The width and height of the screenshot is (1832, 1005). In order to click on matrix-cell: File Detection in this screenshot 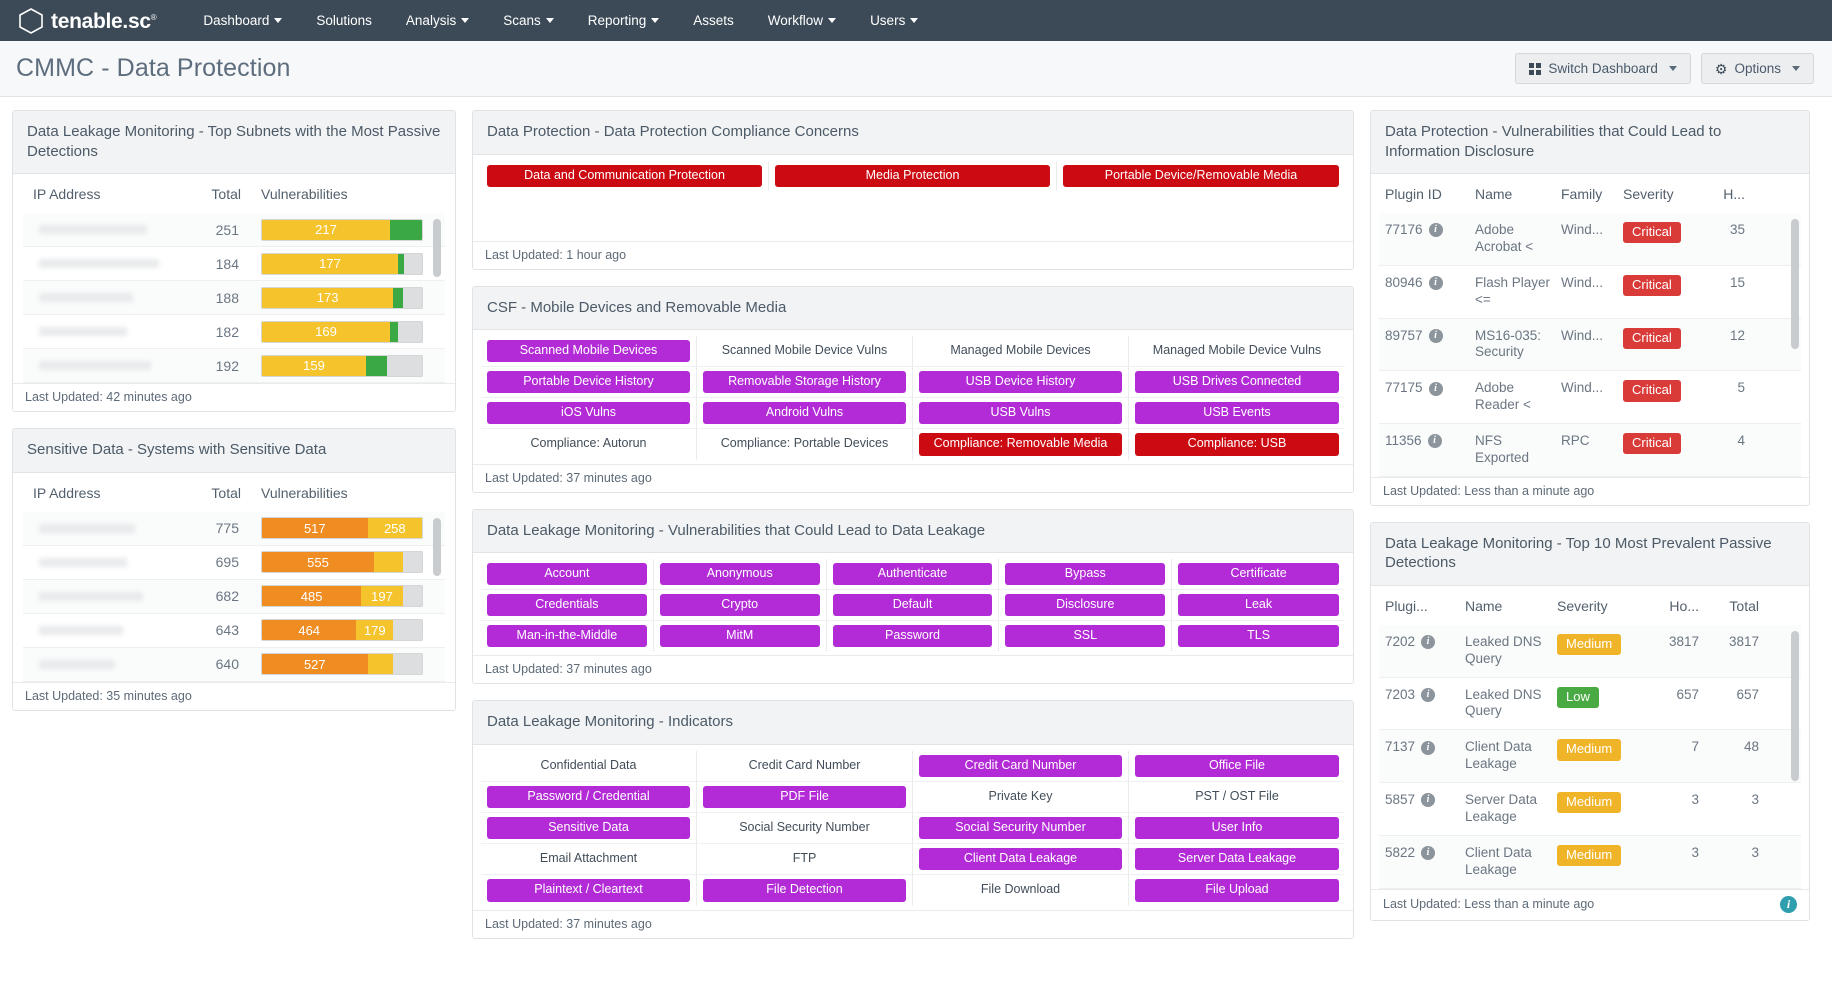, I will do `click(805, 890)`.